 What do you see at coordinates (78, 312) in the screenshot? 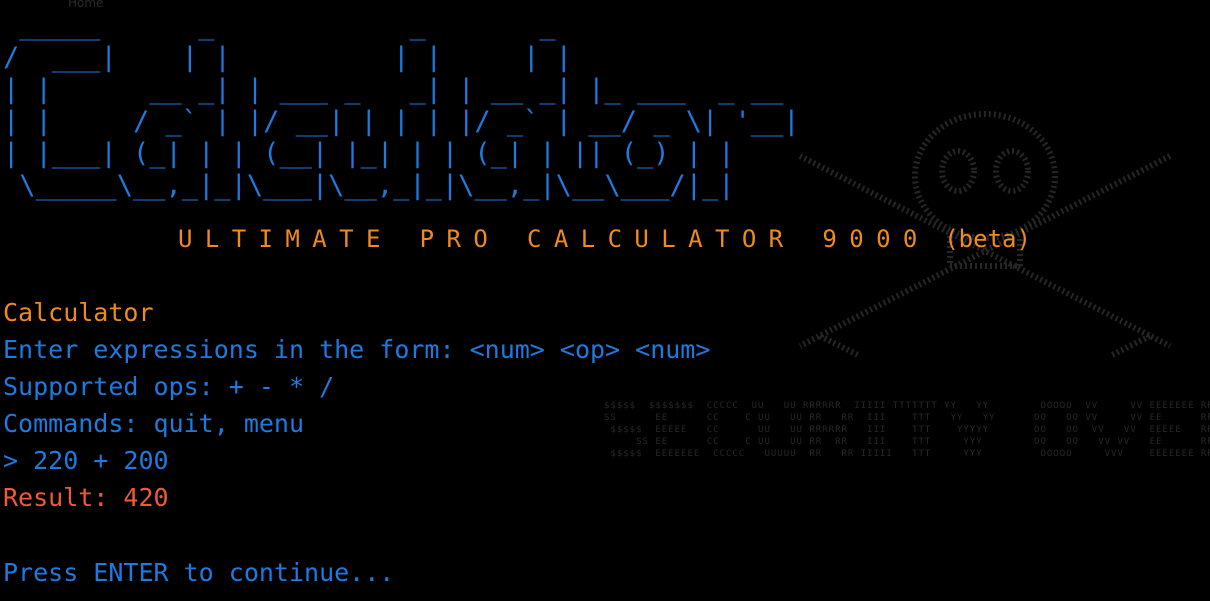
I see `output-title: Calculator` at bounding box center [78, 312].